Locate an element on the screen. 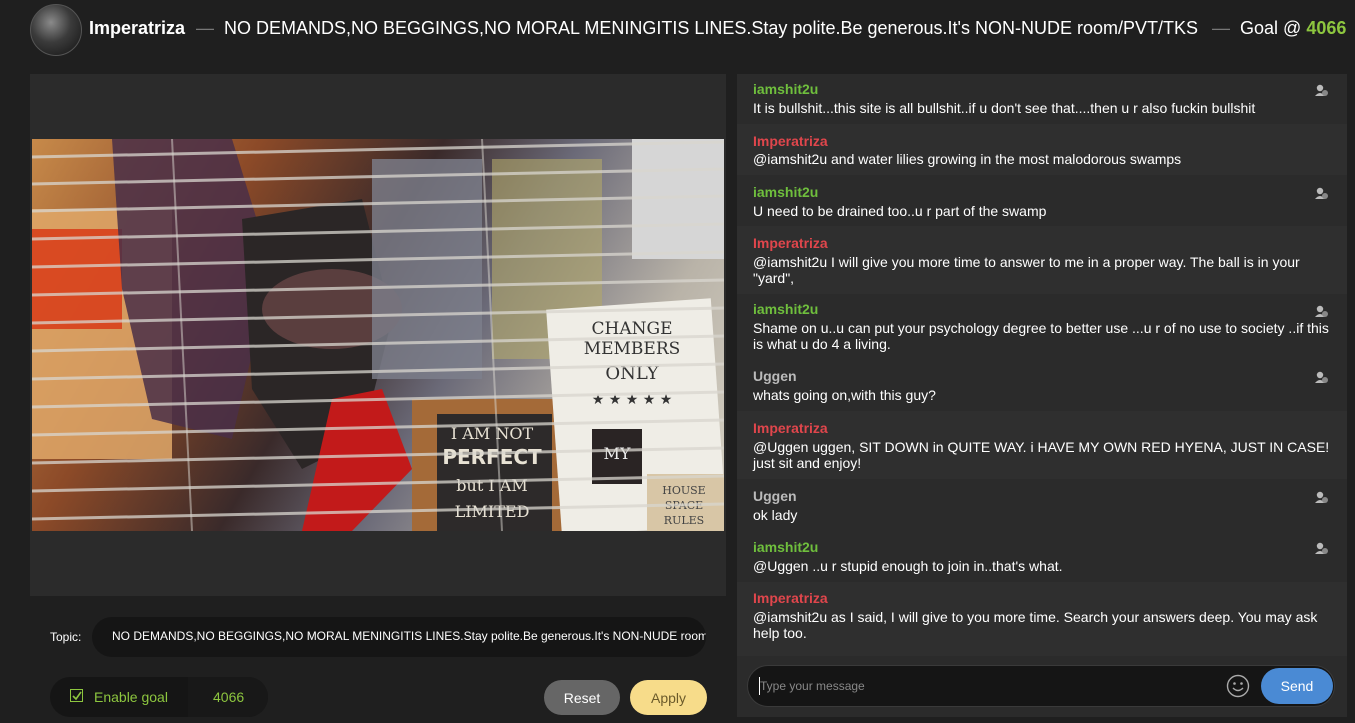 The height and width of the screenshot is (723, 1355). goal-control: Enable goal 4066 is located at coordinates (159, 697).